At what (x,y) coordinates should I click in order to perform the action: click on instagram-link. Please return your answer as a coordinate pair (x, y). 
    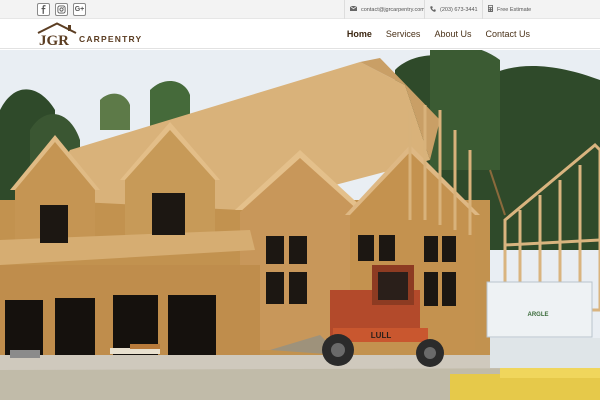
    Looking at the image, I should click on (61, 9).